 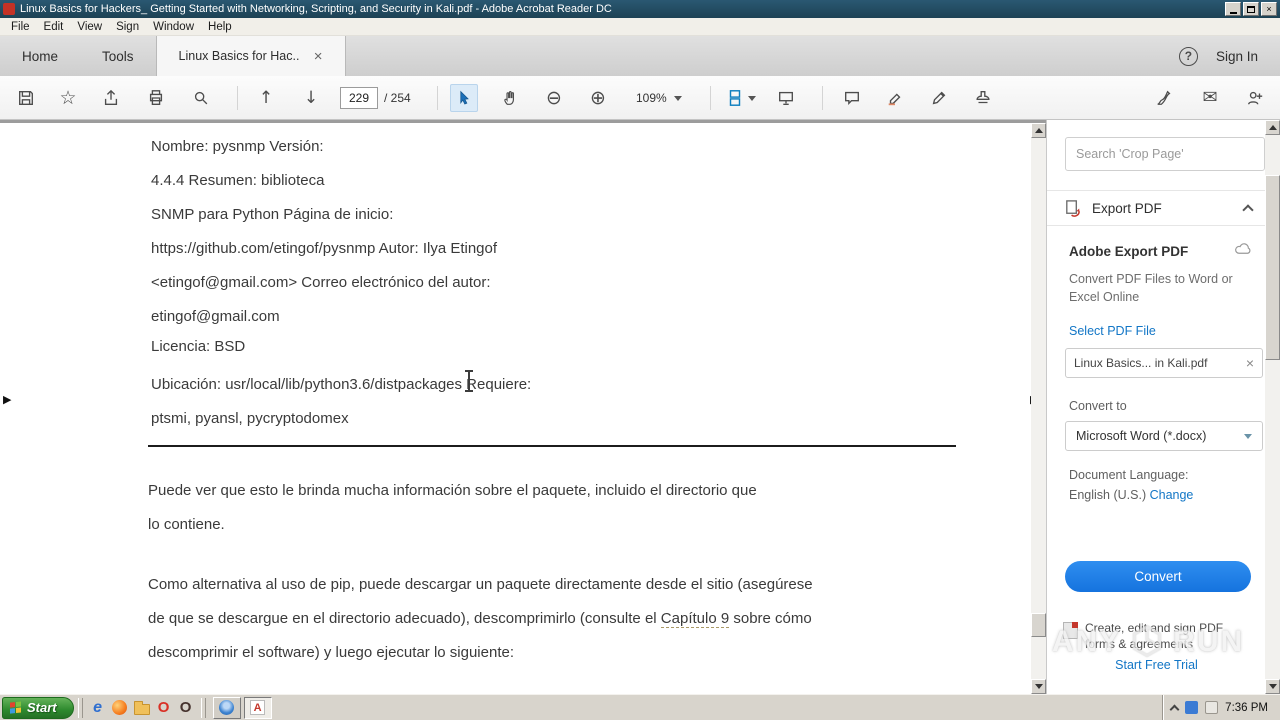 I want to click on export-pdf-header: Export PDF, so click(x=1156, y=208).